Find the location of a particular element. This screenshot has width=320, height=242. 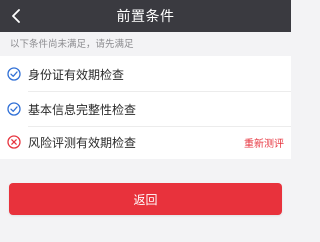

hint-text: 以下条件尚未满足，请先满足 is located at coordinates (72, 44).